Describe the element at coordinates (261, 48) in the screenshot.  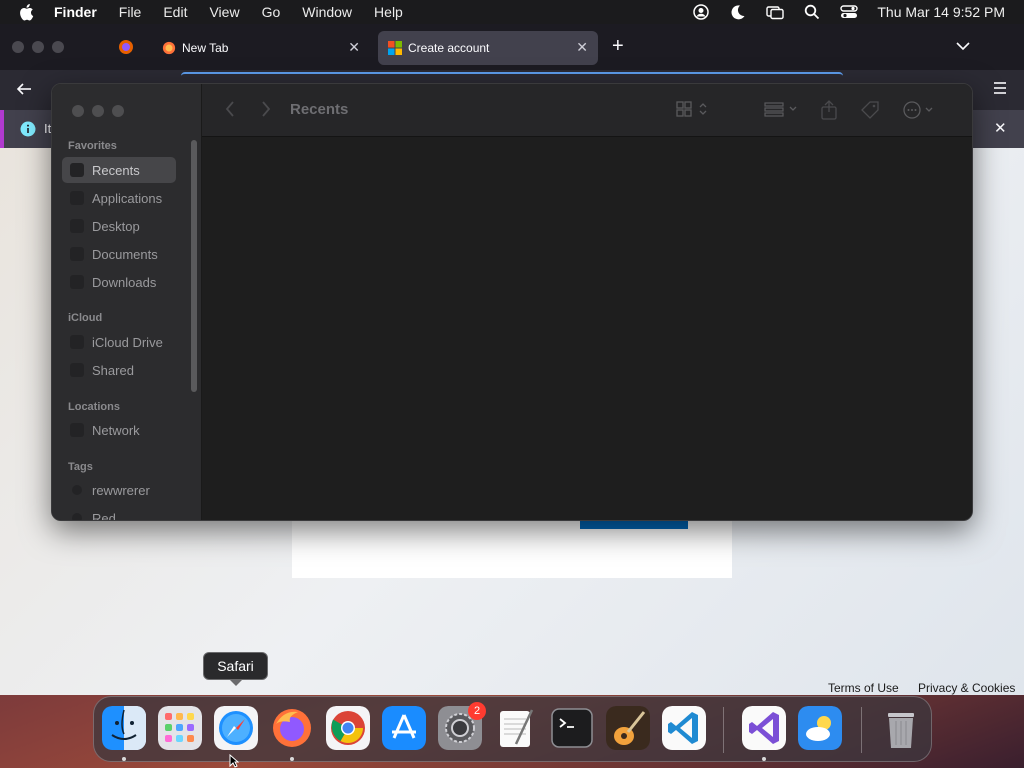
I see `tab-new-tab: New Tab ✕` at that location.